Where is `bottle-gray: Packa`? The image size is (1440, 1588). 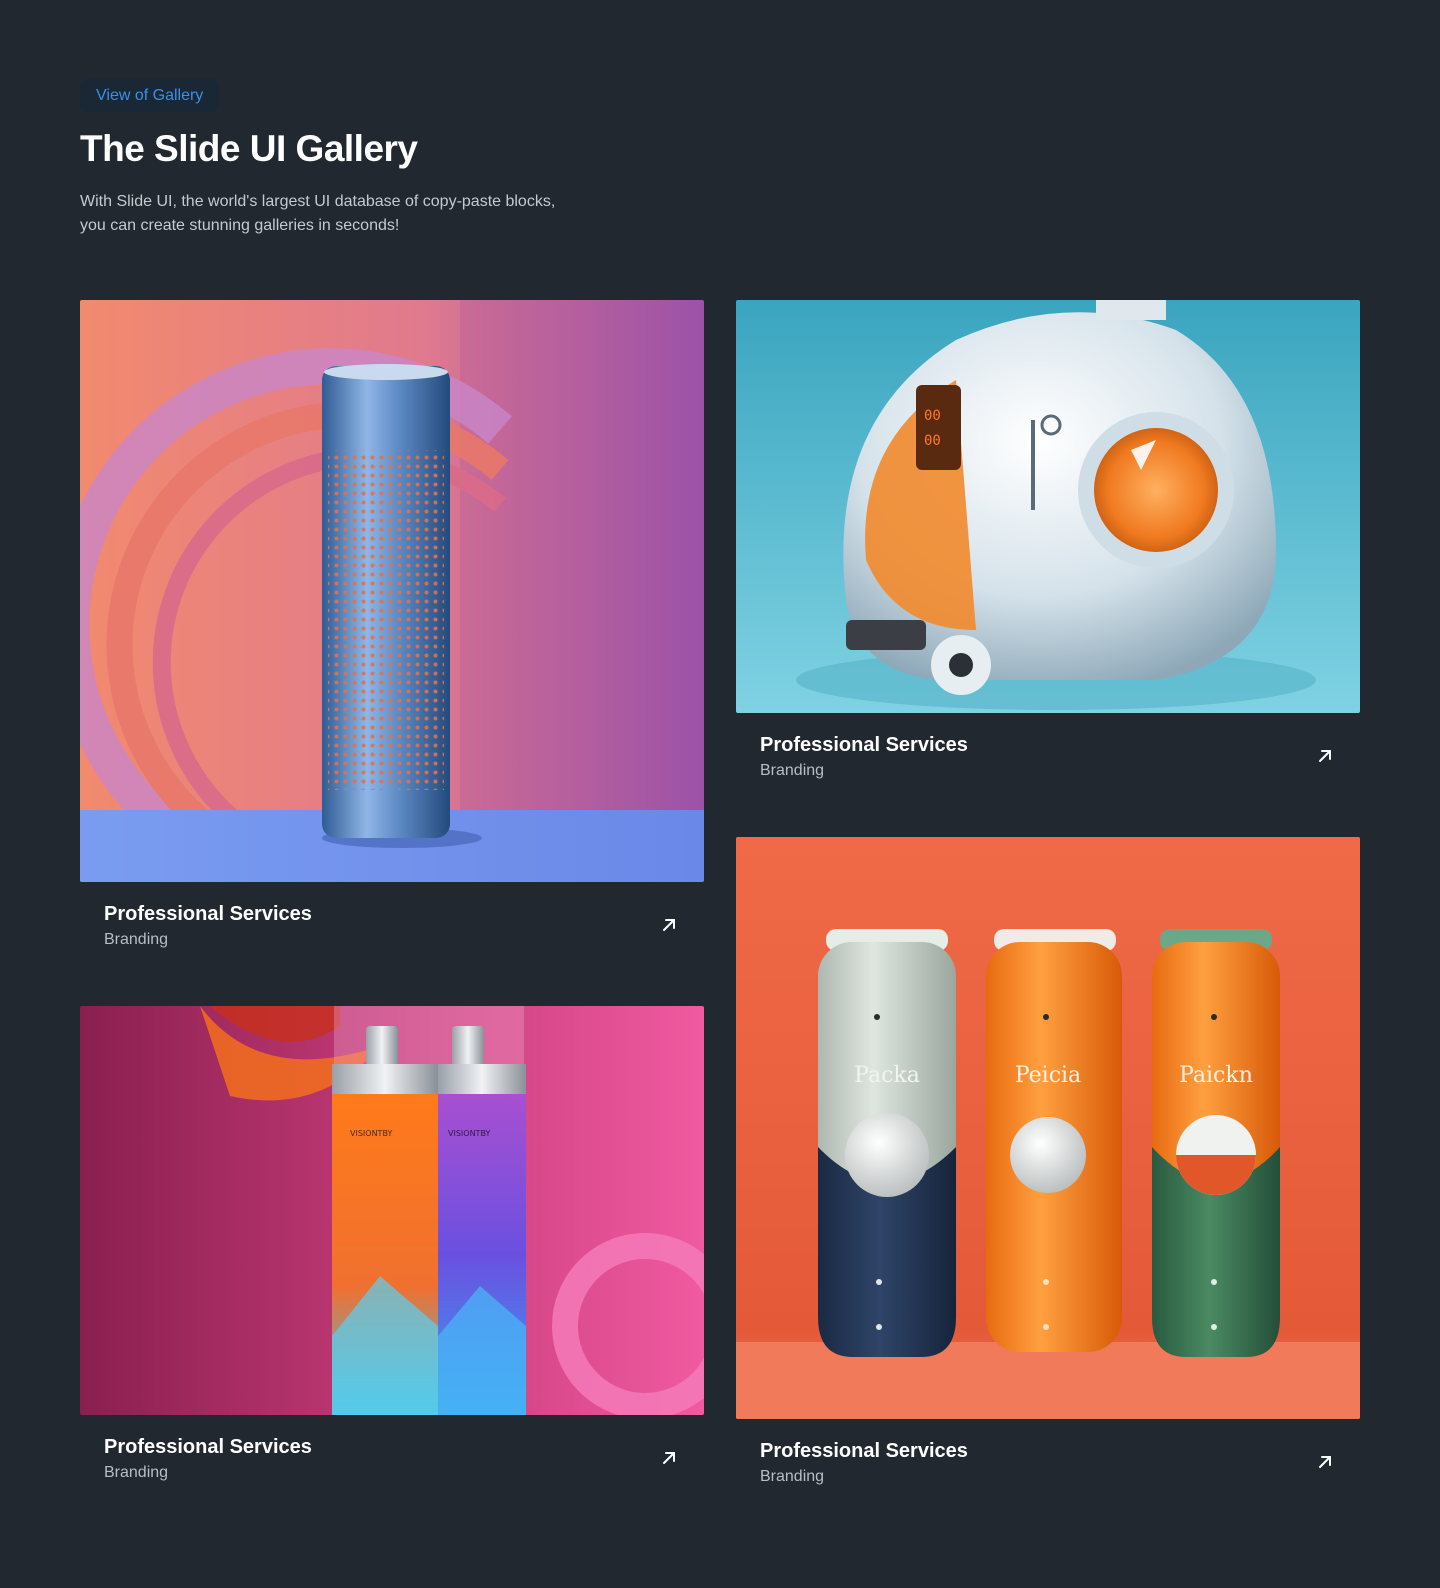
bottle-gray: Packa is located at coordinates (887, 1143).